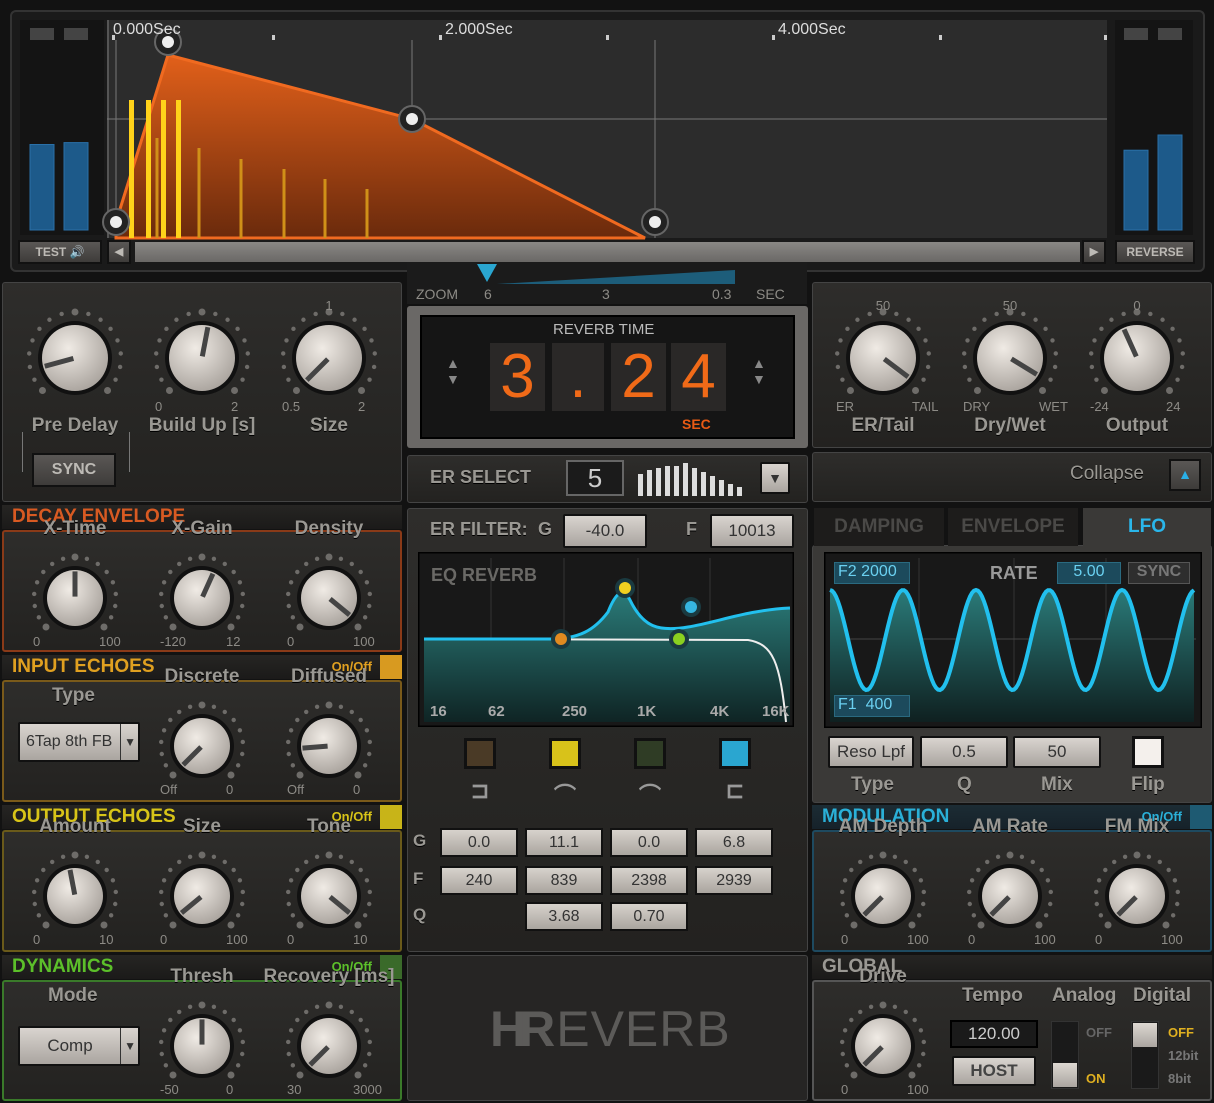  What do you see at coordinates (75, 598) in the screenshot?
I see `x-time-knob` at bounding box center [75, 598].